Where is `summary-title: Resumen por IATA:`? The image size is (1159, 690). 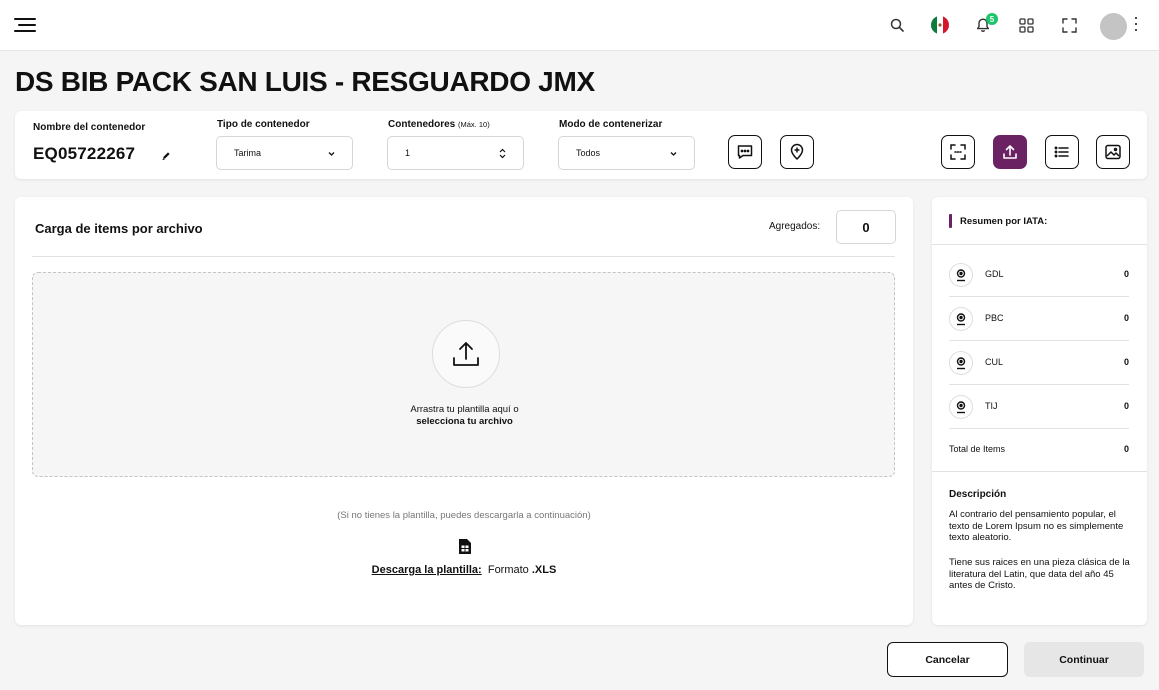 summary-title: Resumen por IATA: is located at coordinates (1004, 221).